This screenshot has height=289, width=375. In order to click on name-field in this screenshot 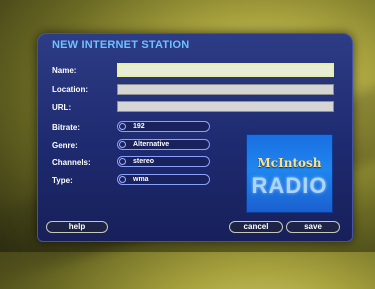, I will do `click(225, 70)`.